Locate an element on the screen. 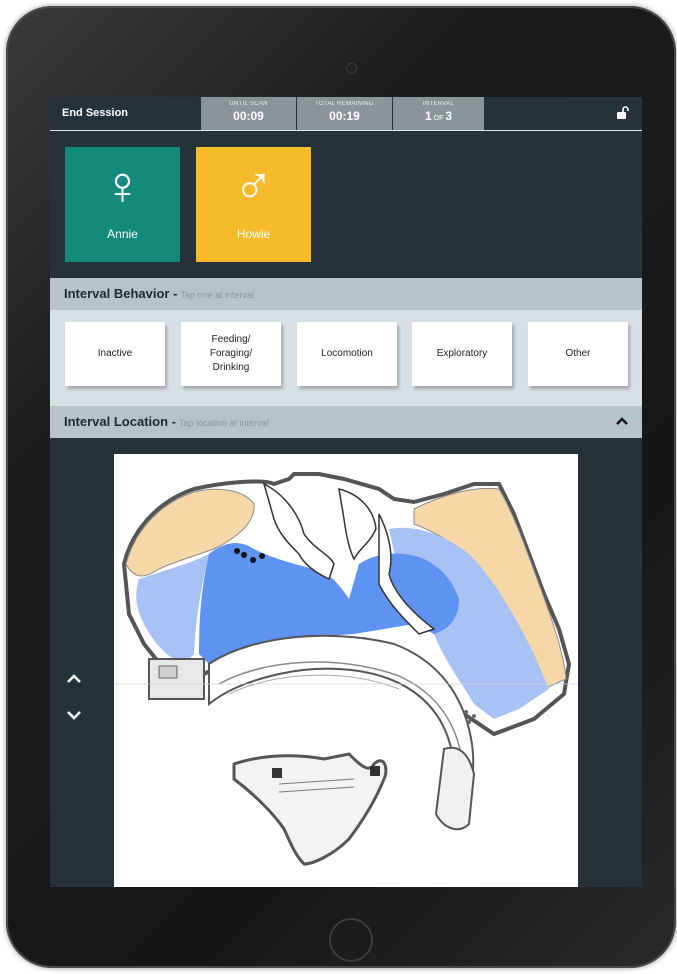 The height and width of the screenshot is (974, 677). total-remaining-label: TOTAL REMAINING is located at coordinates (344, 104).